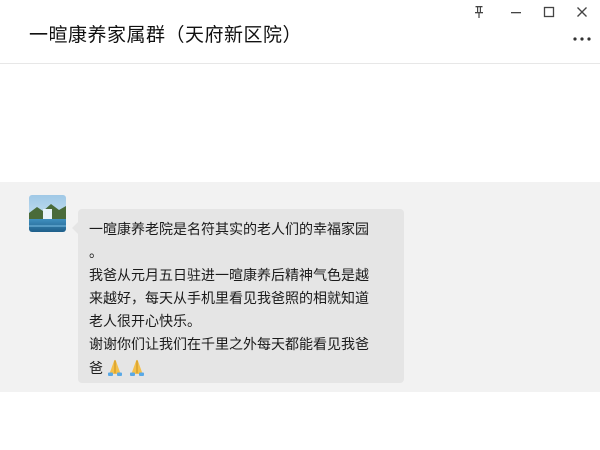  What do you see at coordinates (96, 253) in the screenshot?
I see `message-line: 。` at bounding box center [96, 253].